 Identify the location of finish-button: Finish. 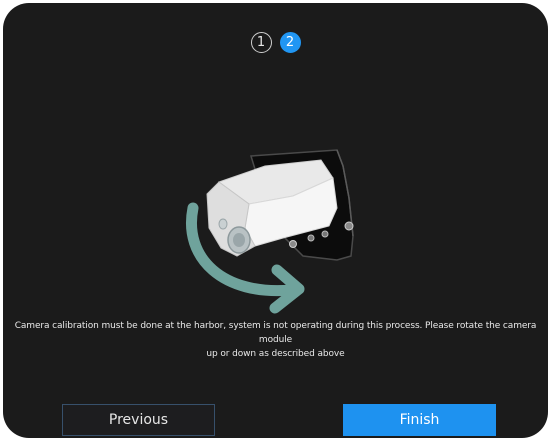
(419, 420).